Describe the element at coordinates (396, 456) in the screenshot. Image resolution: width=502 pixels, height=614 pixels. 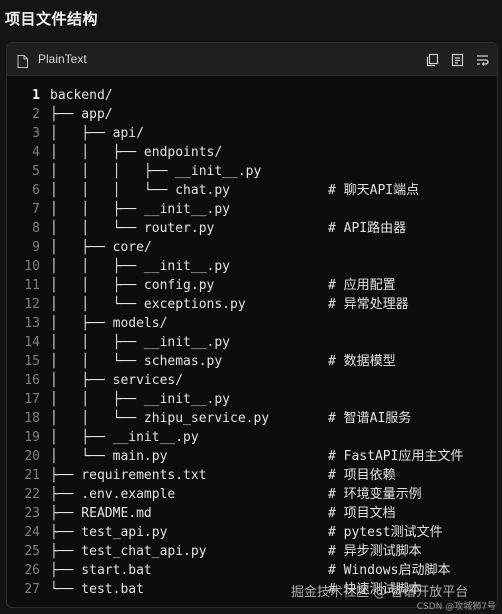
I see `code-comment: # FastAPI应用主文件` at that location.